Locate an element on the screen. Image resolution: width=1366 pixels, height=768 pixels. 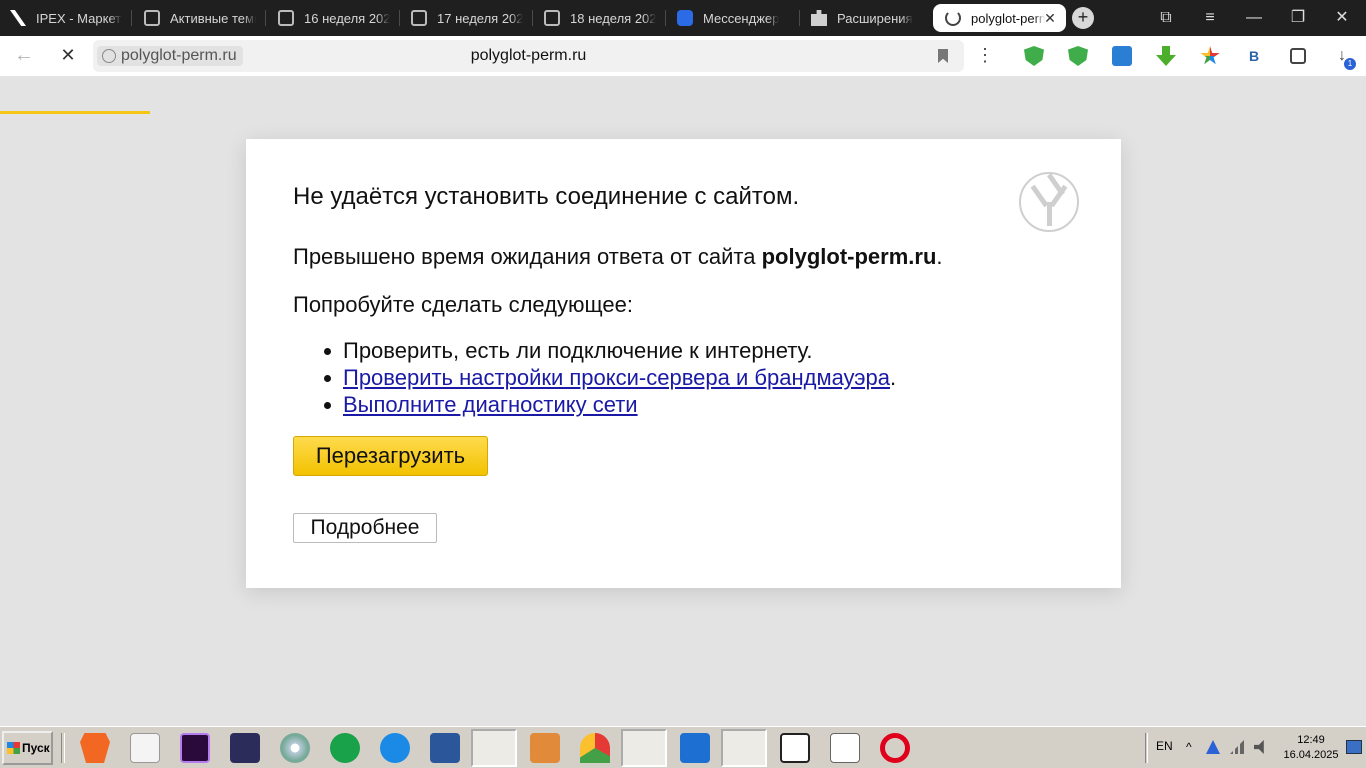
windows-logo-icon is located at coordinates (13, 748).